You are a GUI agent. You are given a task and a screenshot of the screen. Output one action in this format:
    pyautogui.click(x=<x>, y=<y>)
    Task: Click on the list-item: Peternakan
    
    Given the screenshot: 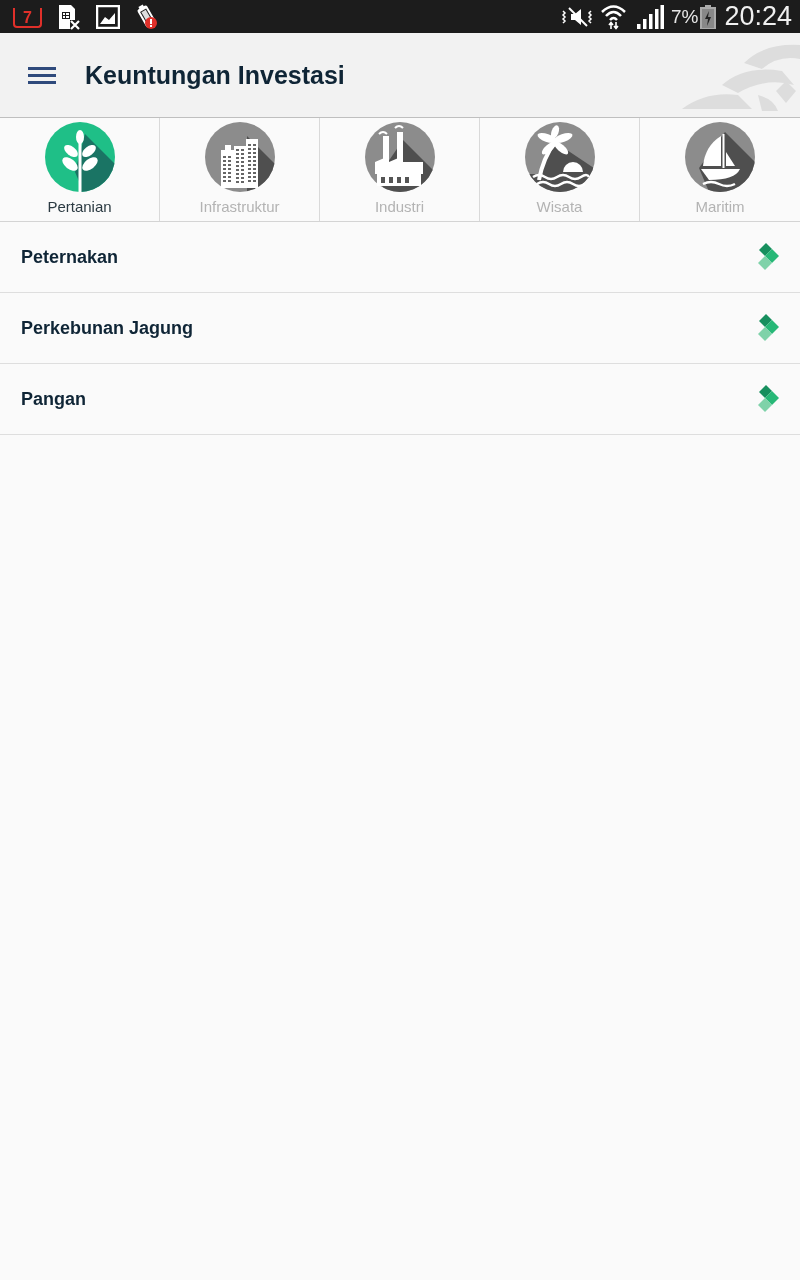 What is the action you would take?
    pyautogui.click(x=400, y=257)
    